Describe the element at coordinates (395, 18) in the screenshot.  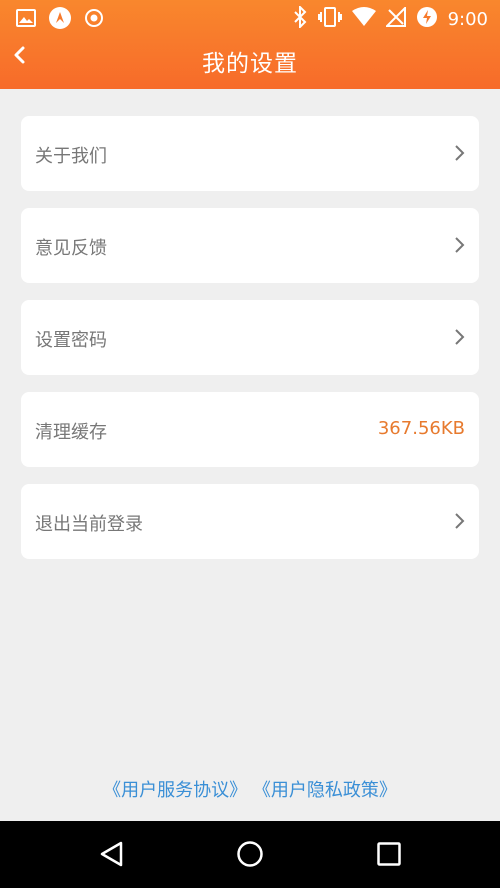
I see `no-signal-icon` at that location.